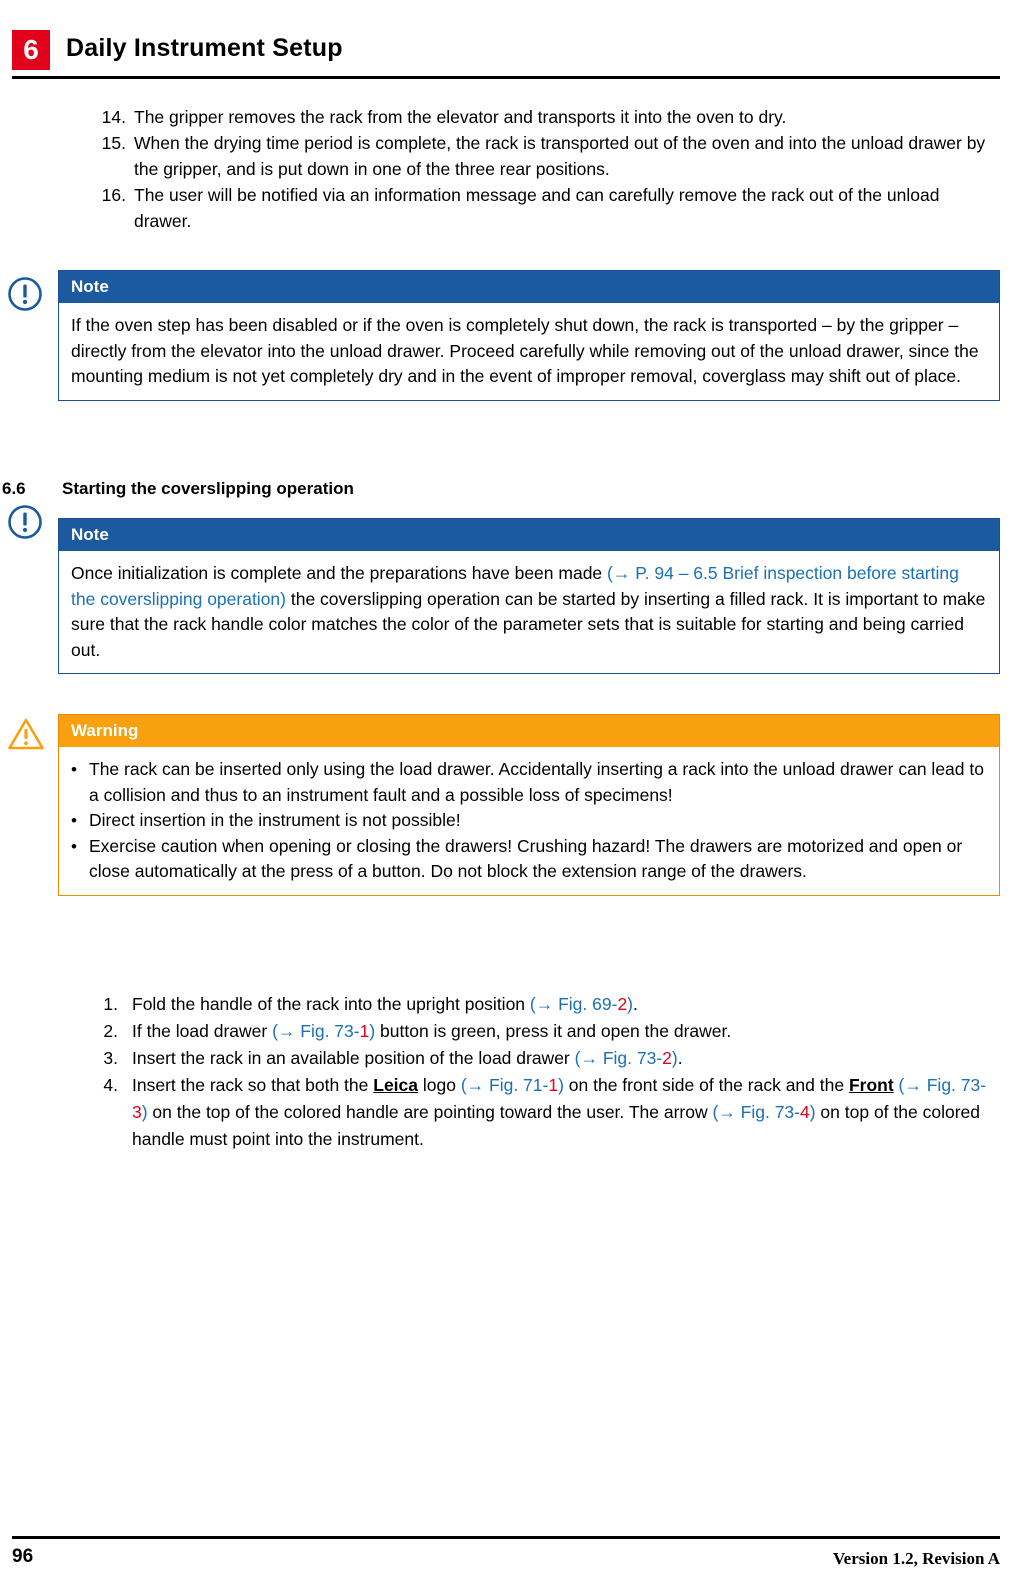 This screenshot has width=1012, height=1595. Describe the element at coordinates (706, 1085) in the screenshot. I see `inline-text: on the front side of the rack and the` at that location.